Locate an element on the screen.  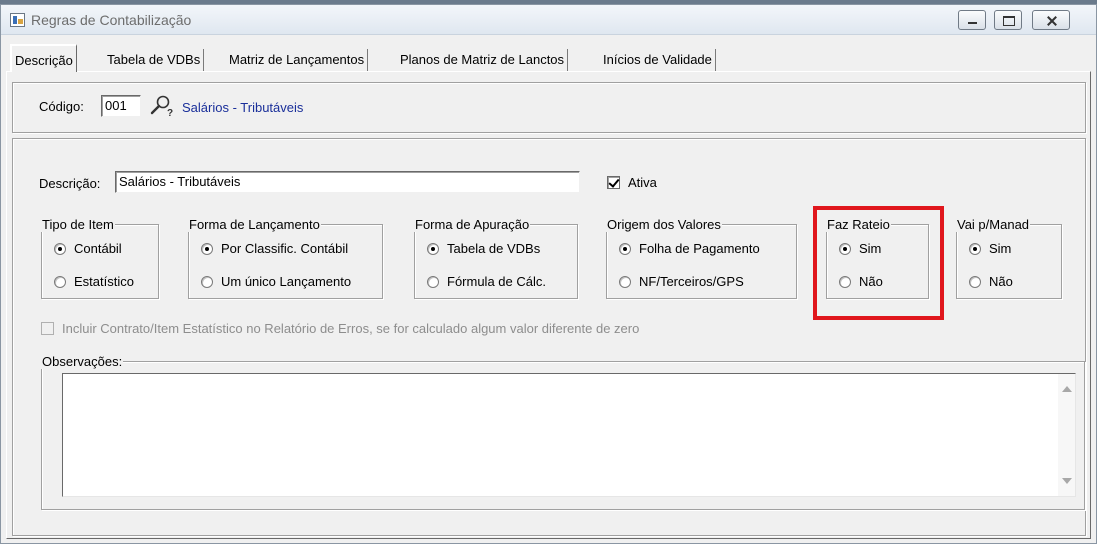
observacoes-scrollbar is located at coordinates (1066, 435).